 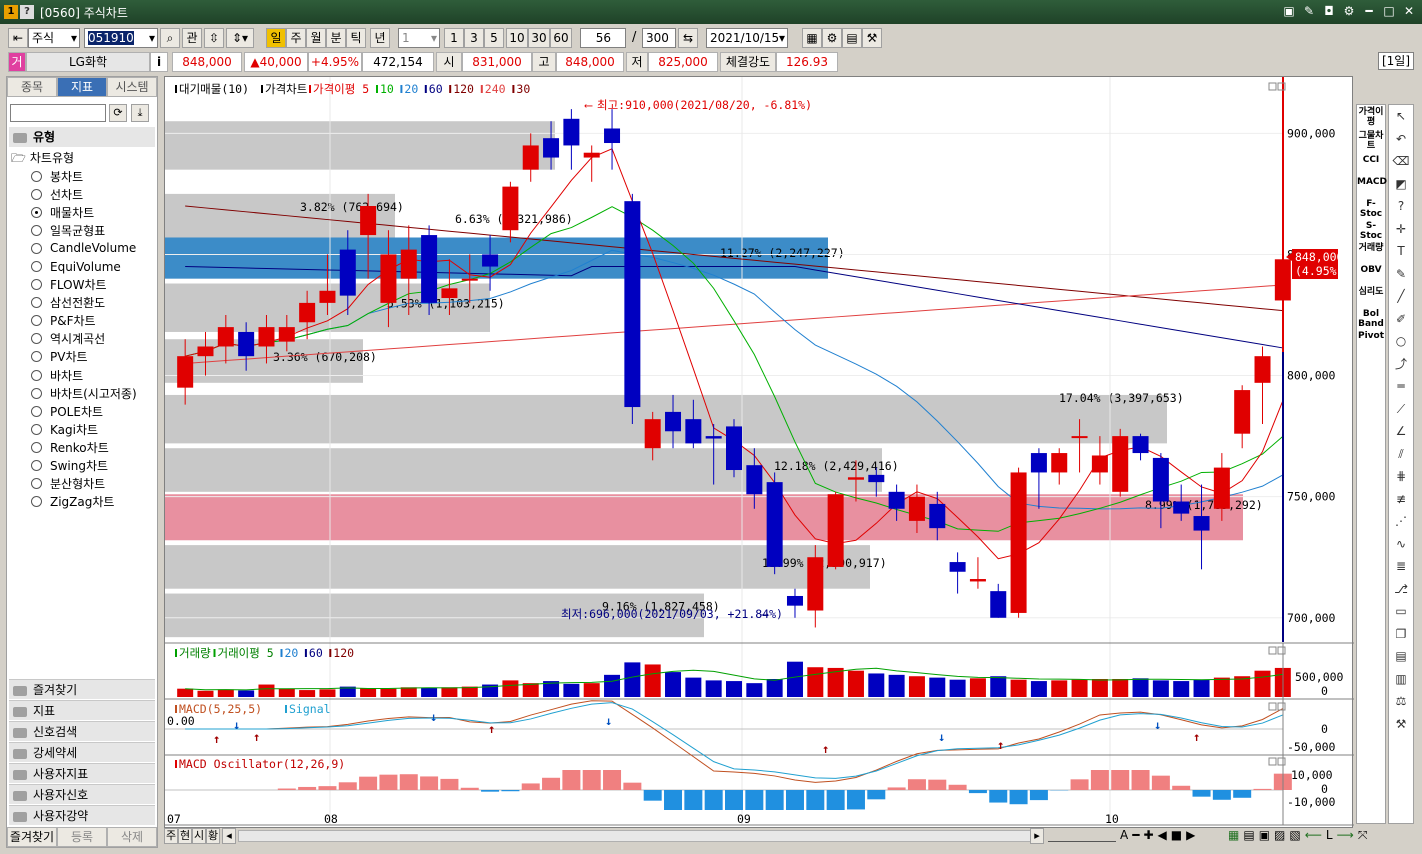 What do you see at coordinates (356, 38) in the screenshot?
I see `unit-tick: 틱` at bounding box center [356, 38].